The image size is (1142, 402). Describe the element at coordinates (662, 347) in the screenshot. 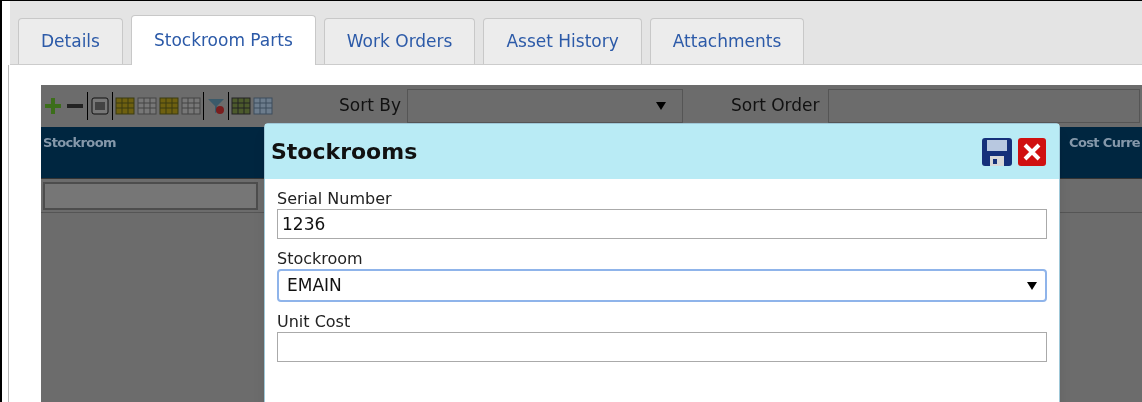

I see `input-field` at that location.